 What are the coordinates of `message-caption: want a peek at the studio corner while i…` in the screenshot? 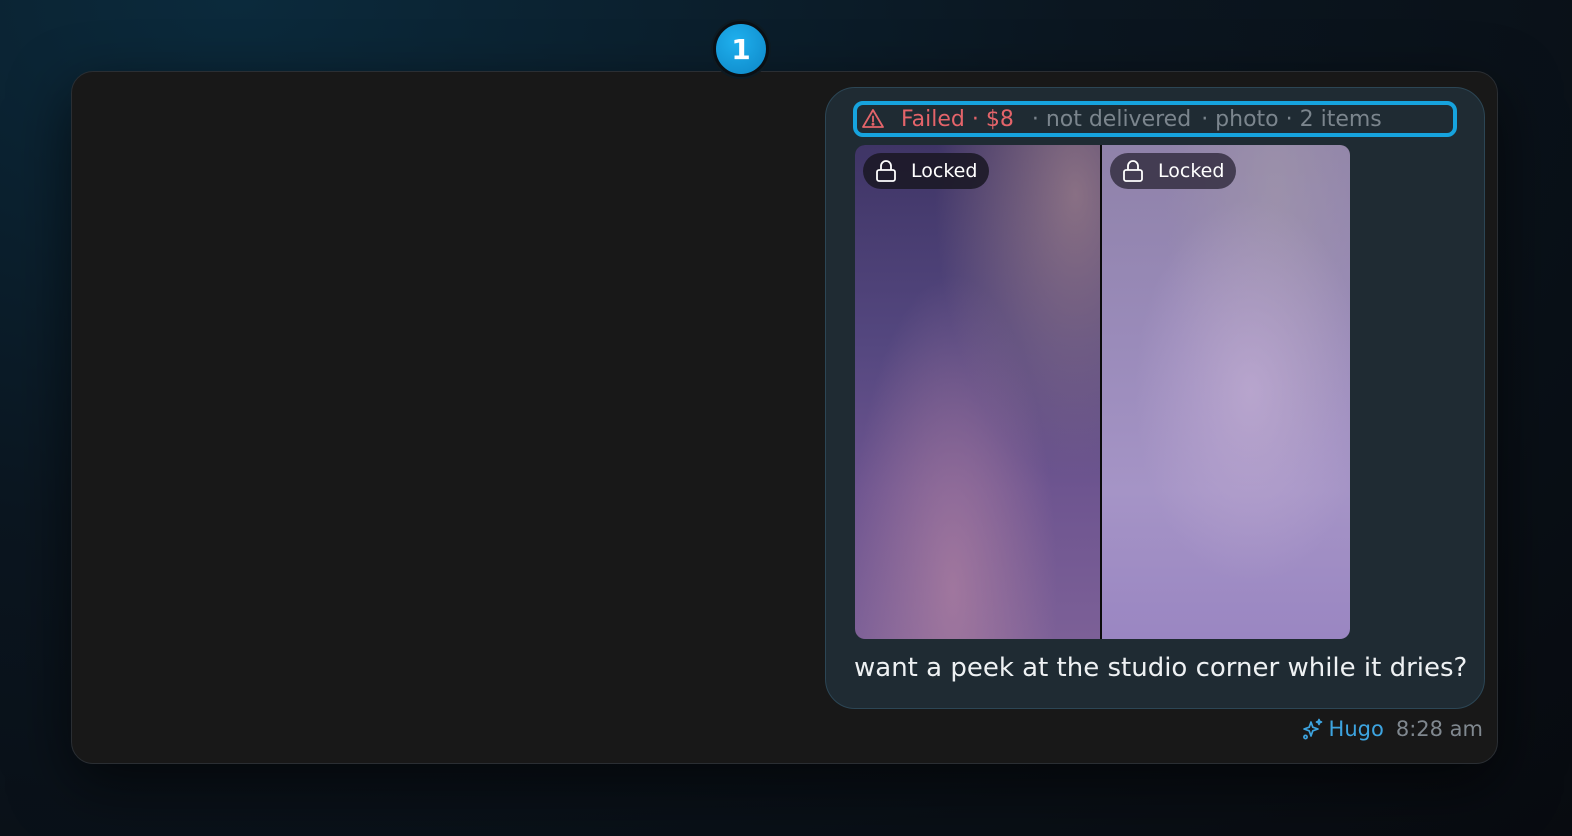 It's located at (1161, 668).